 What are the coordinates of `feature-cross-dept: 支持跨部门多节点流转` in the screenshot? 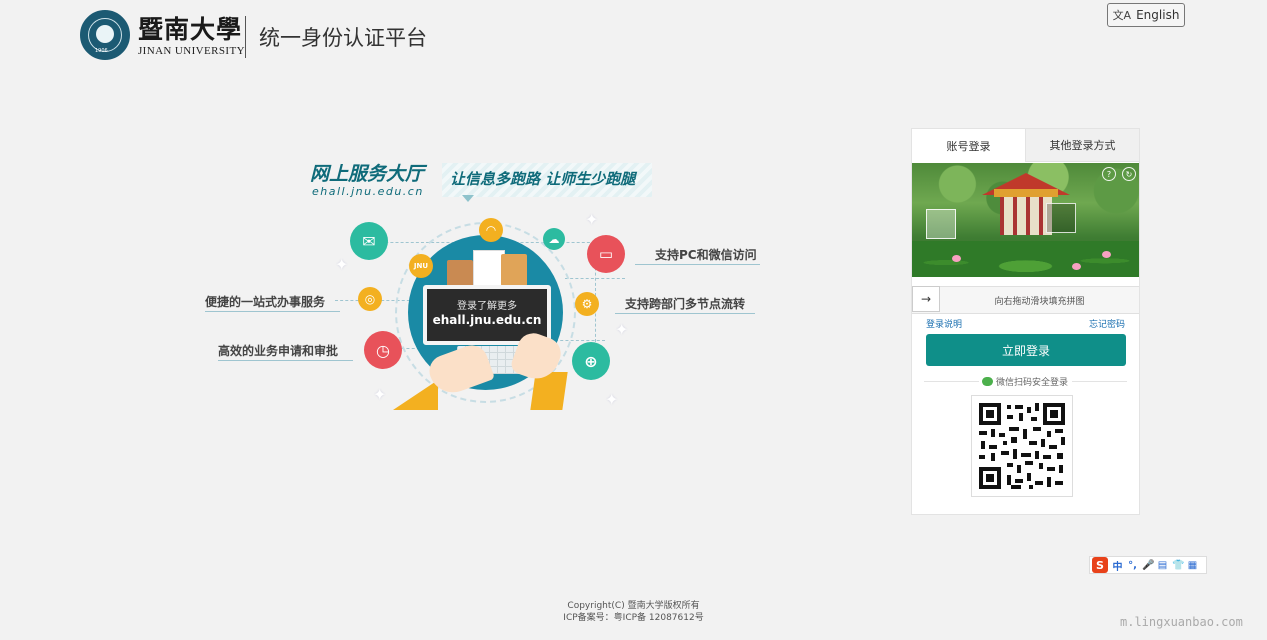 It's located at (685, 304).